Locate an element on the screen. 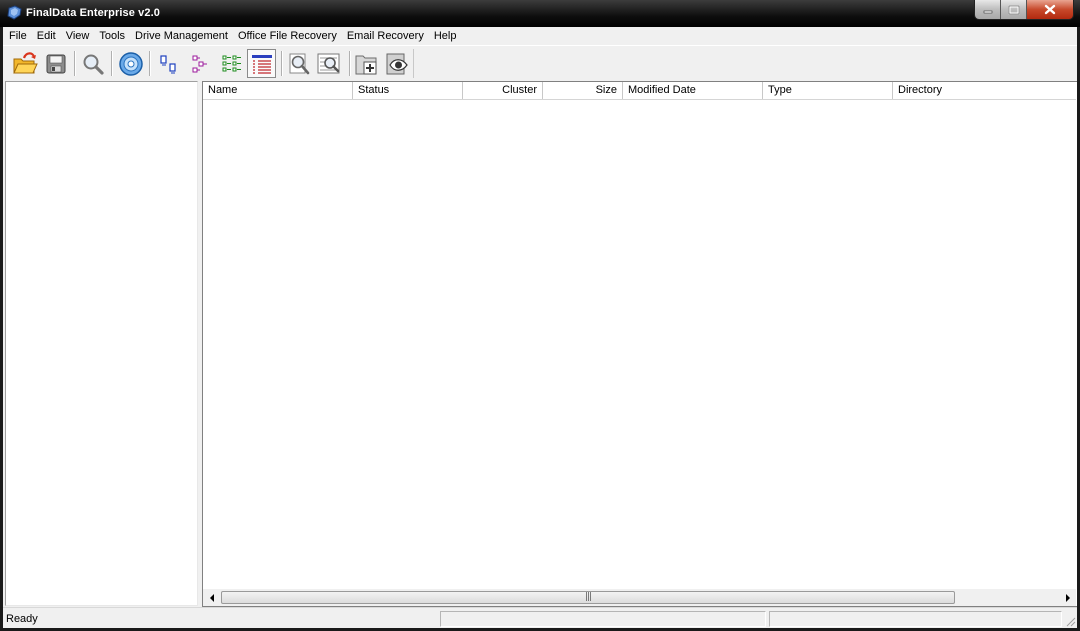 Image resolution: width=1080 pixels, height=631 pixels. scroll-right-button is located at coordinates (1067, 597).